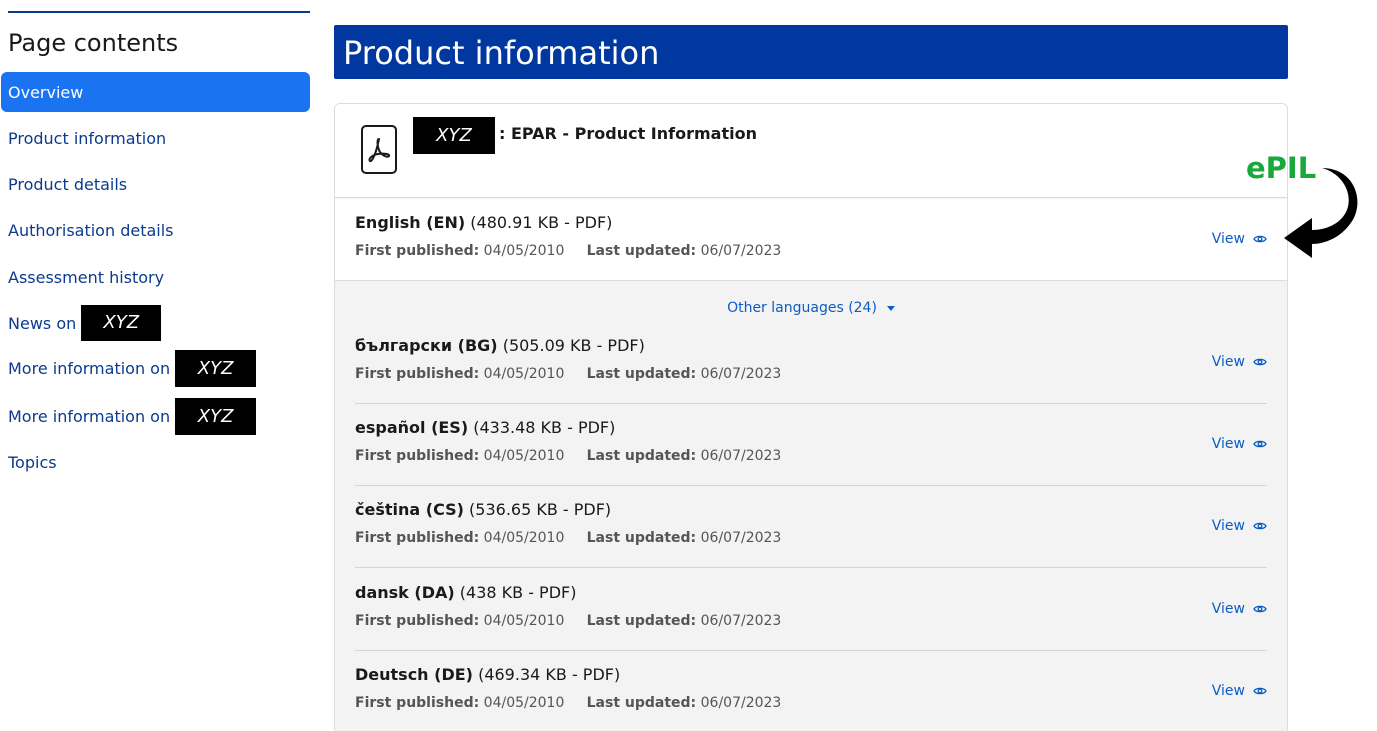  I want to click on nav-item-label: Overview, so click(46, 92).